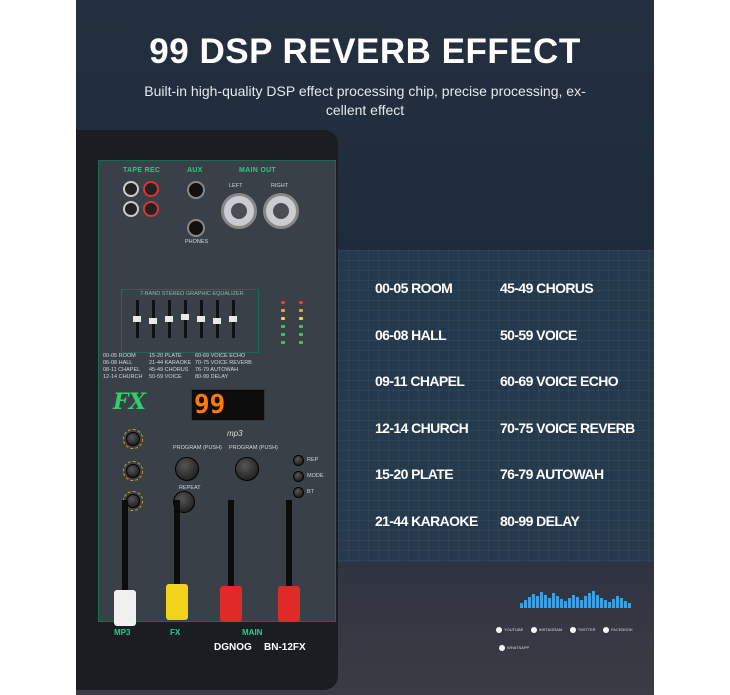  I want to click on whatsapp-link: WHATSAPP, so click(514, 647).